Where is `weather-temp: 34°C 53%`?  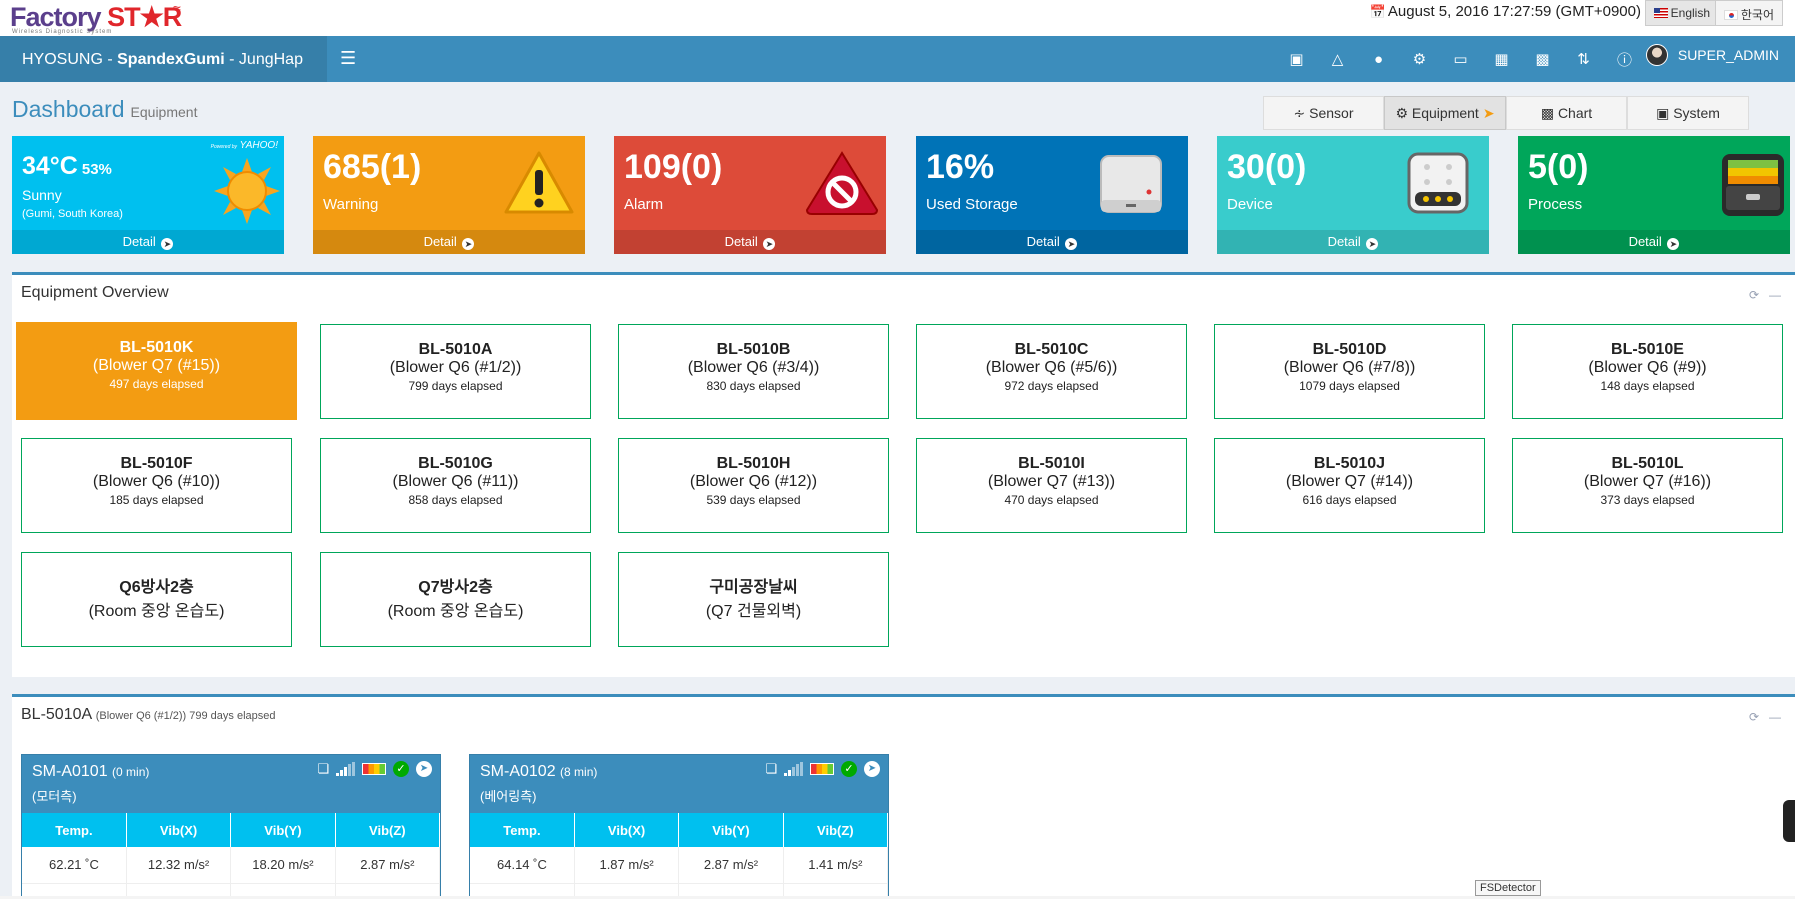 weather-temp: 34°C 53% is located at coordinates (67, 166).